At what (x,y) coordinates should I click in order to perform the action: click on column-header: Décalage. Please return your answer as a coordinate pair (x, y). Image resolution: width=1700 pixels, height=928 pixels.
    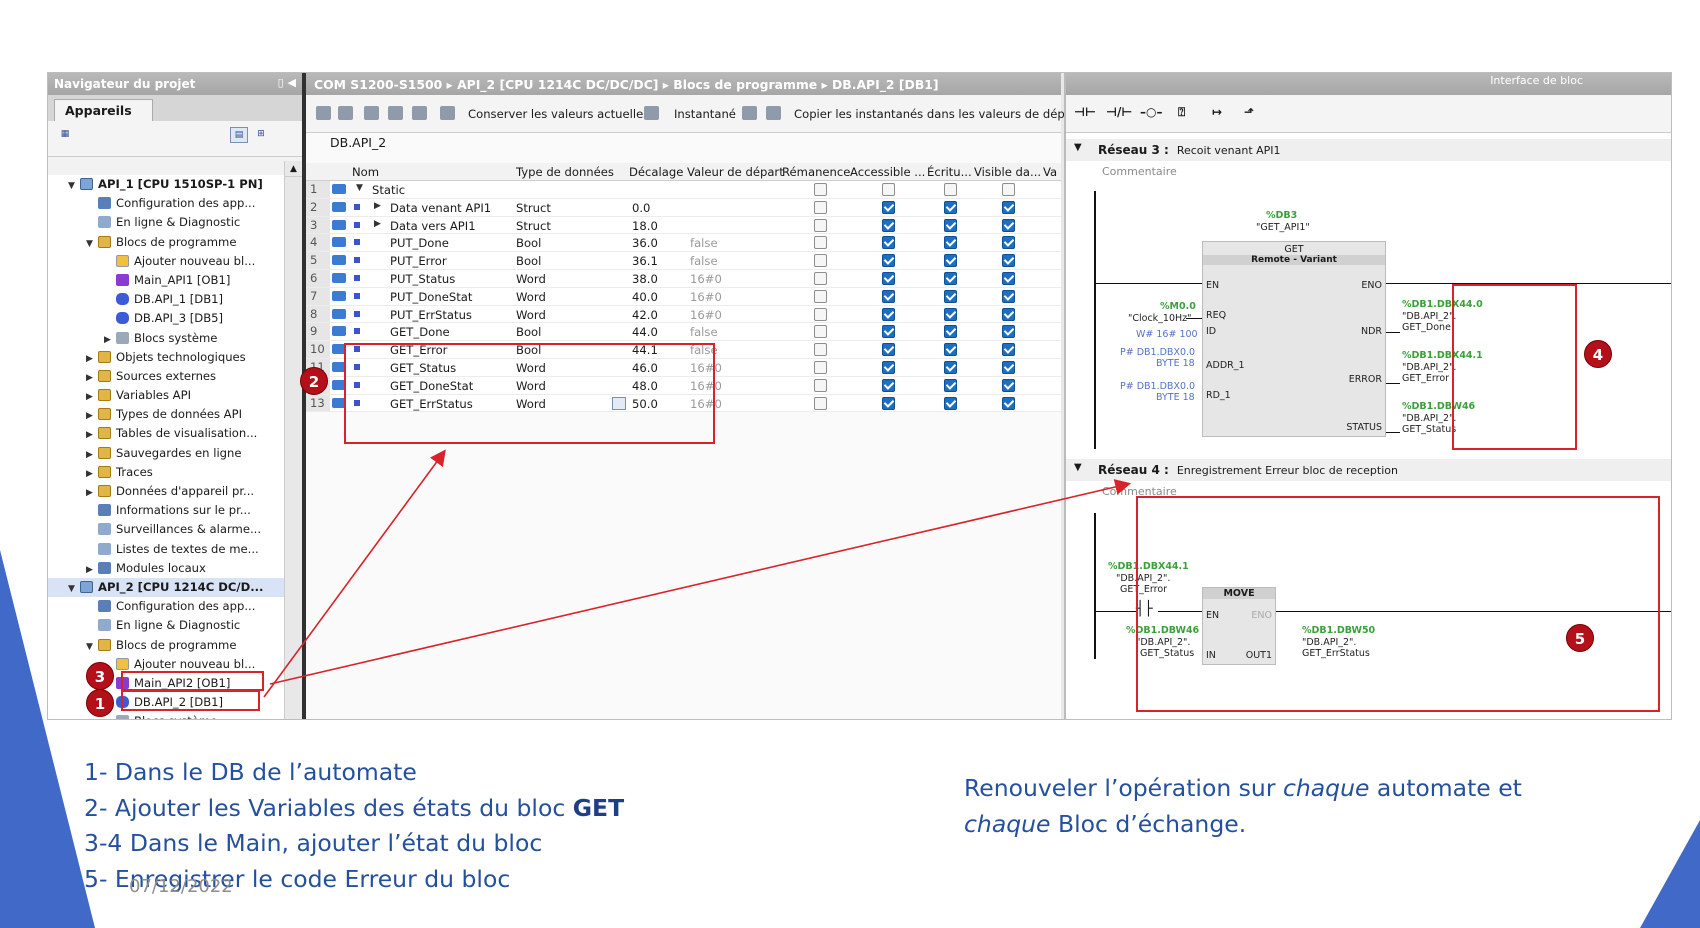
    Looking at the image, I should click on (656, 172).